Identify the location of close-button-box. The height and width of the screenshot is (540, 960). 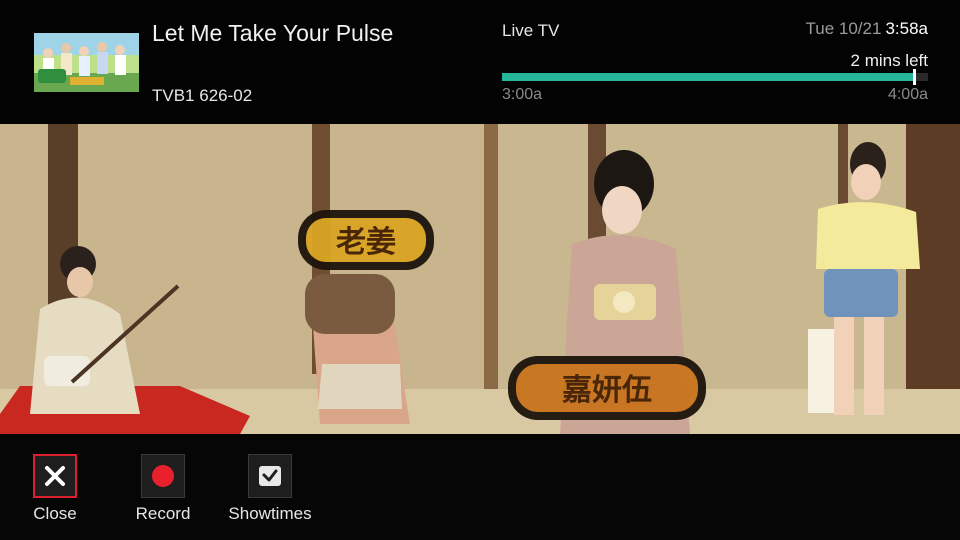
(55, 476).